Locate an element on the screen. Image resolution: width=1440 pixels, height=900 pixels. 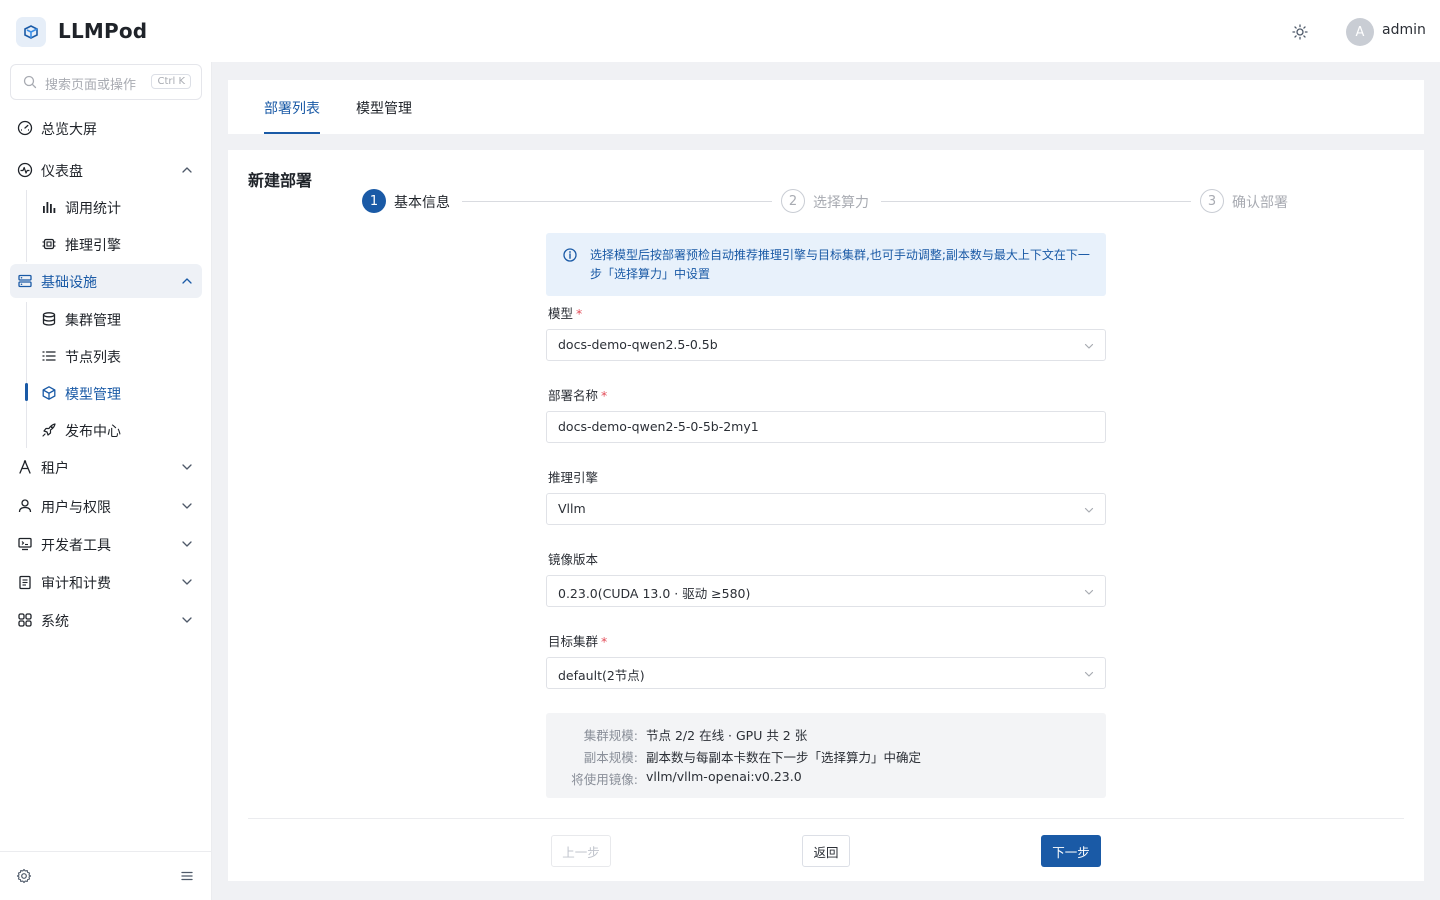
sidebar-item-call-stats: 调用统计 is located at coordinates (119, 207).